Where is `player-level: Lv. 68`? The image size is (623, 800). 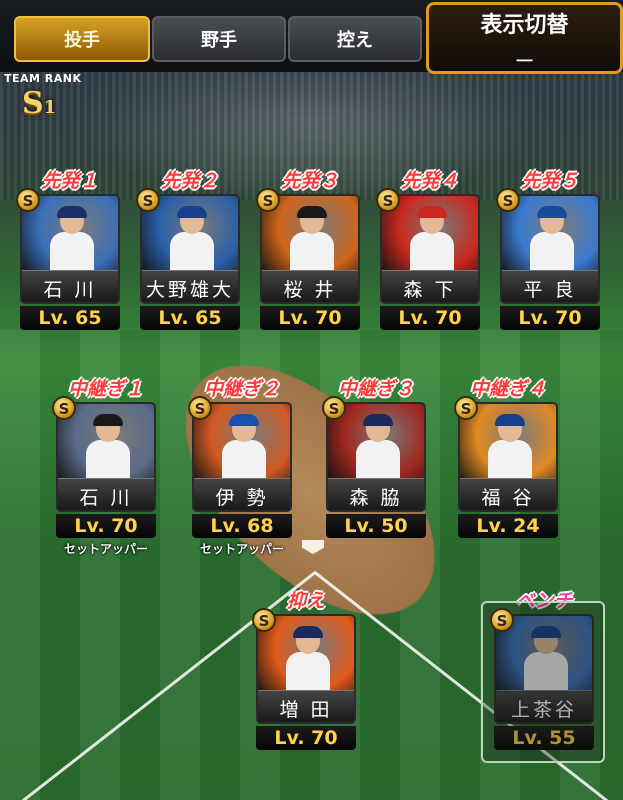
player-level: Lv. 68 is located at coordinates (242, 526).